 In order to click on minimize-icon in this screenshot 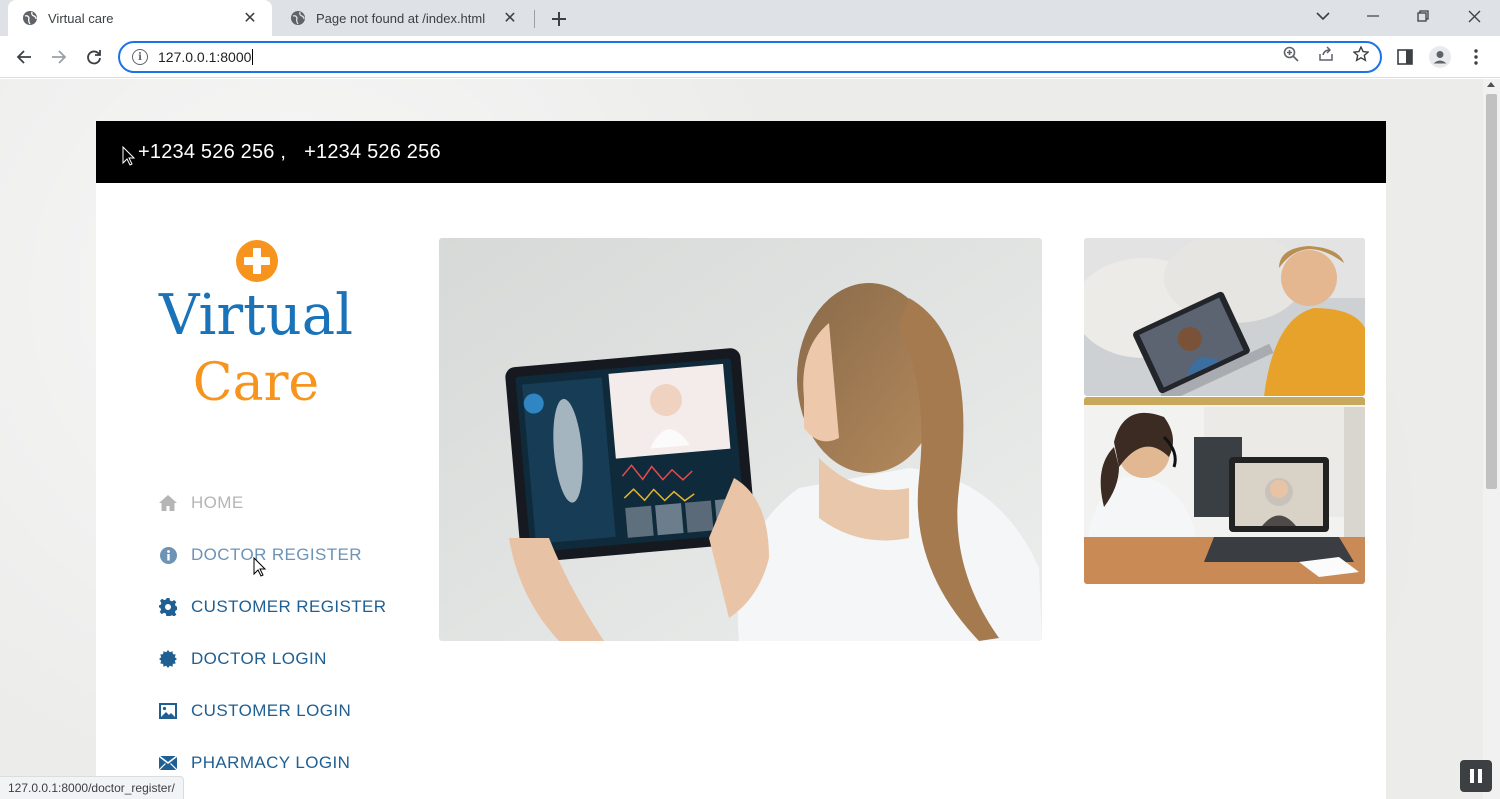, I will do `click(1373, 16)`.